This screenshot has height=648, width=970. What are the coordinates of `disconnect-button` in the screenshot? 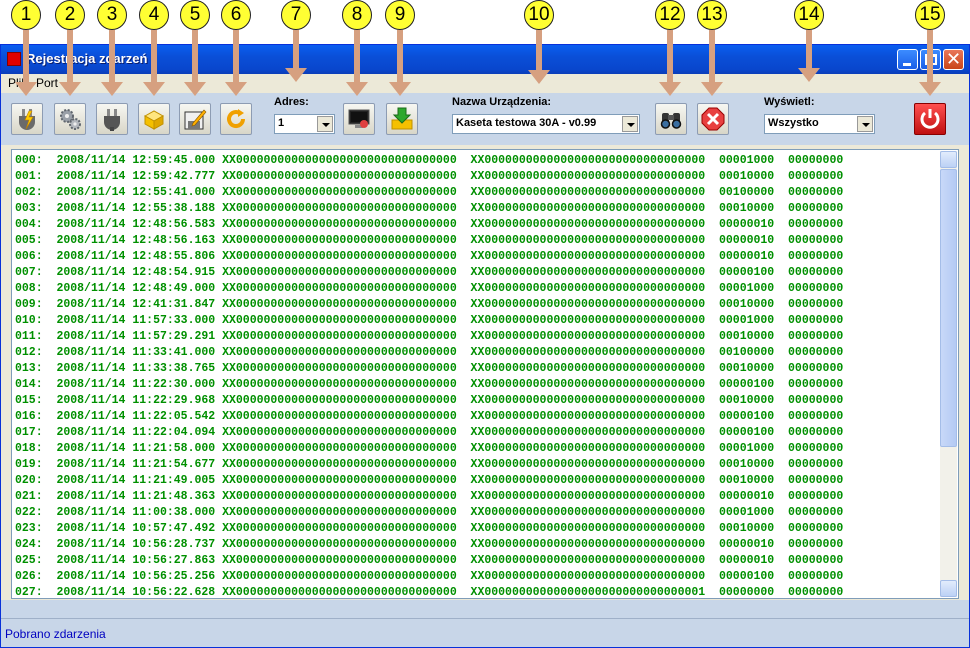 It's located at (112, 119).